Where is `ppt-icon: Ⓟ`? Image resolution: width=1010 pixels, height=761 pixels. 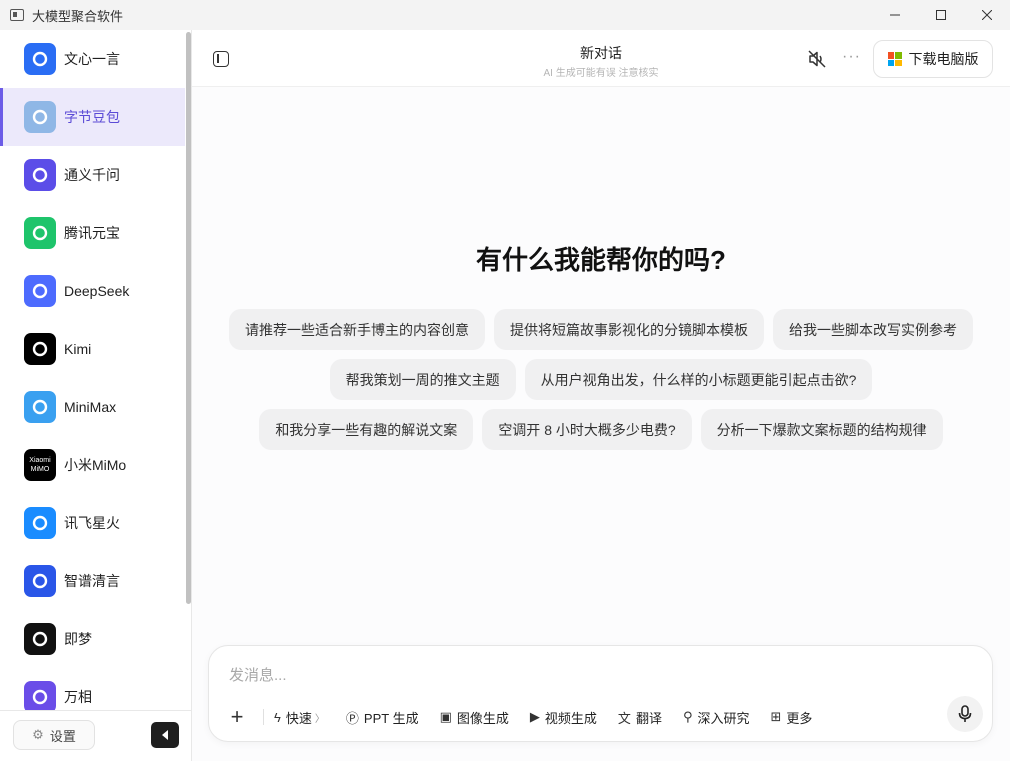 ppt-icon: Ⓟ is located at coordinates (352, 718).